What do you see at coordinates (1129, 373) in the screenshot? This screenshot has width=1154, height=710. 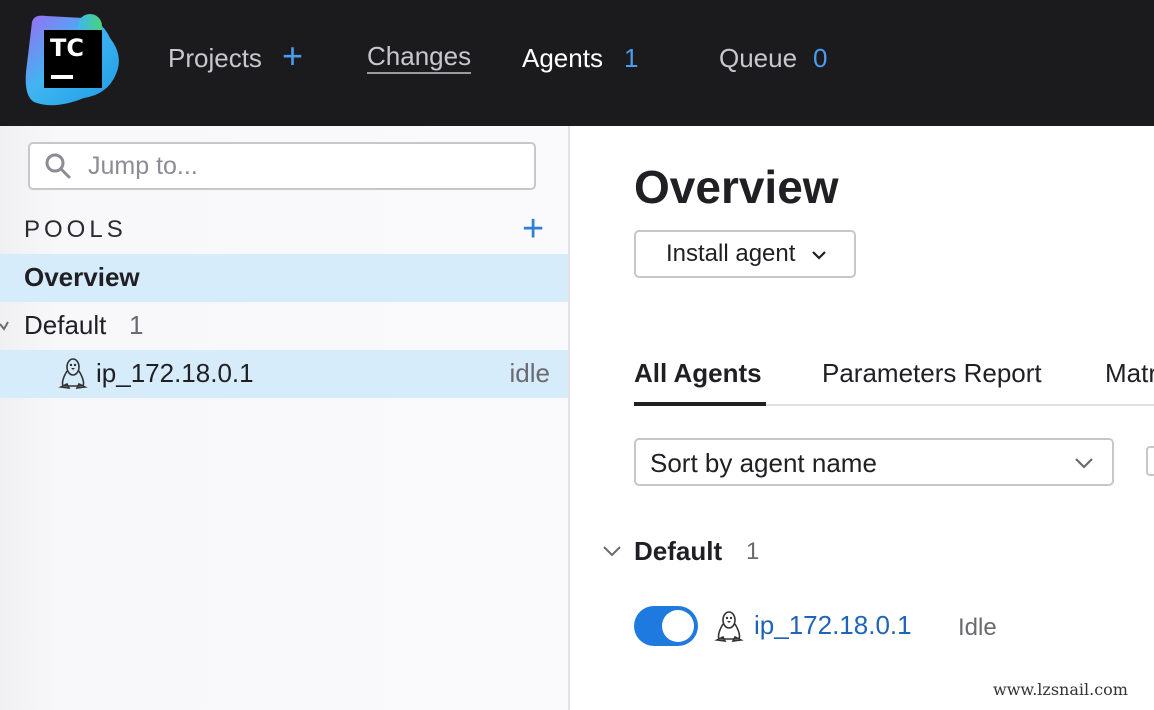 I see `tab-matrix: Matr` at bounding box center [1129, 373].